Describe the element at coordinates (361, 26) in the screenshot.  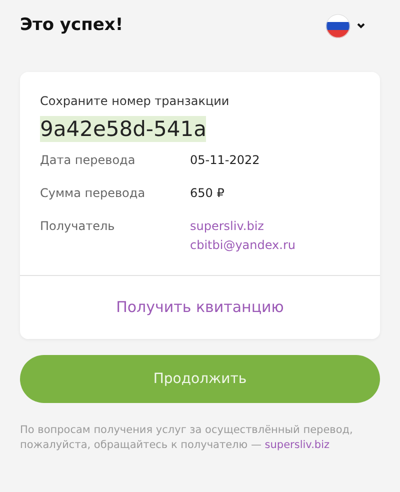
I see `chevron-down-icon` at that location.